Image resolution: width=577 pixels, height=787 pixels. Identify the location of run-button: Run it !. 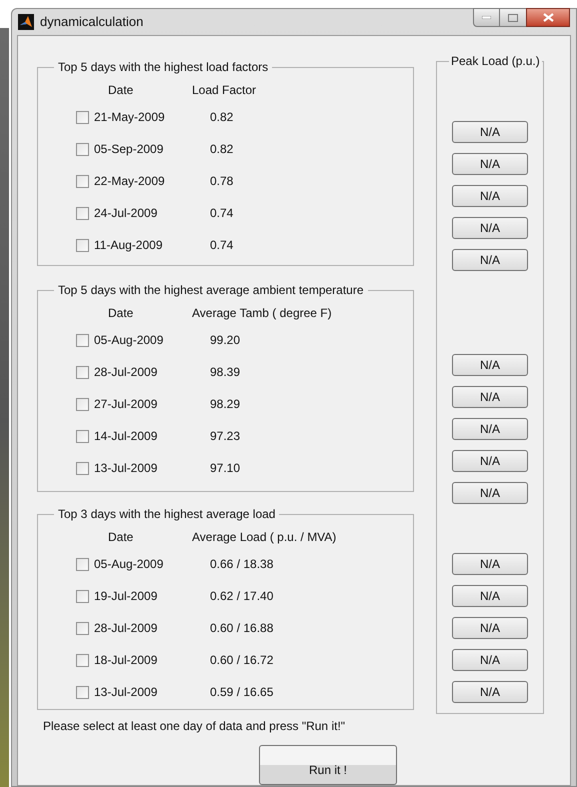
(328, 765).